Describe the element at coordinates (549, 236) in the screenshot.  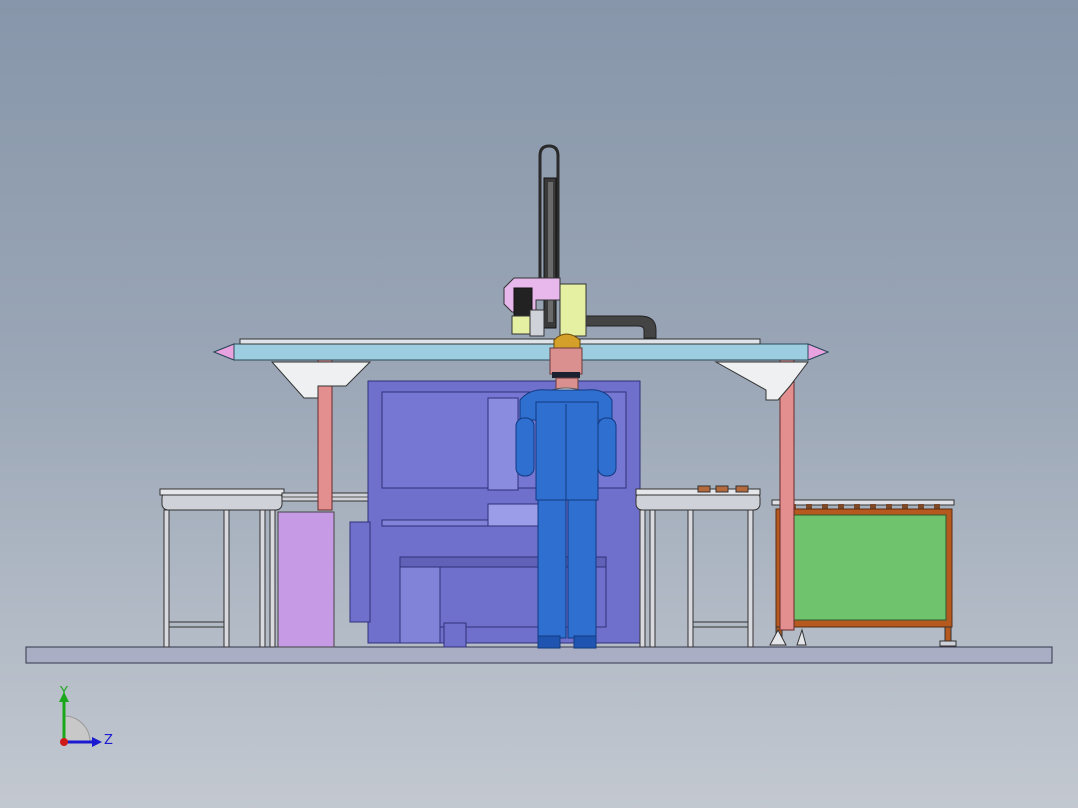
I see `vertical-arm` at that location.